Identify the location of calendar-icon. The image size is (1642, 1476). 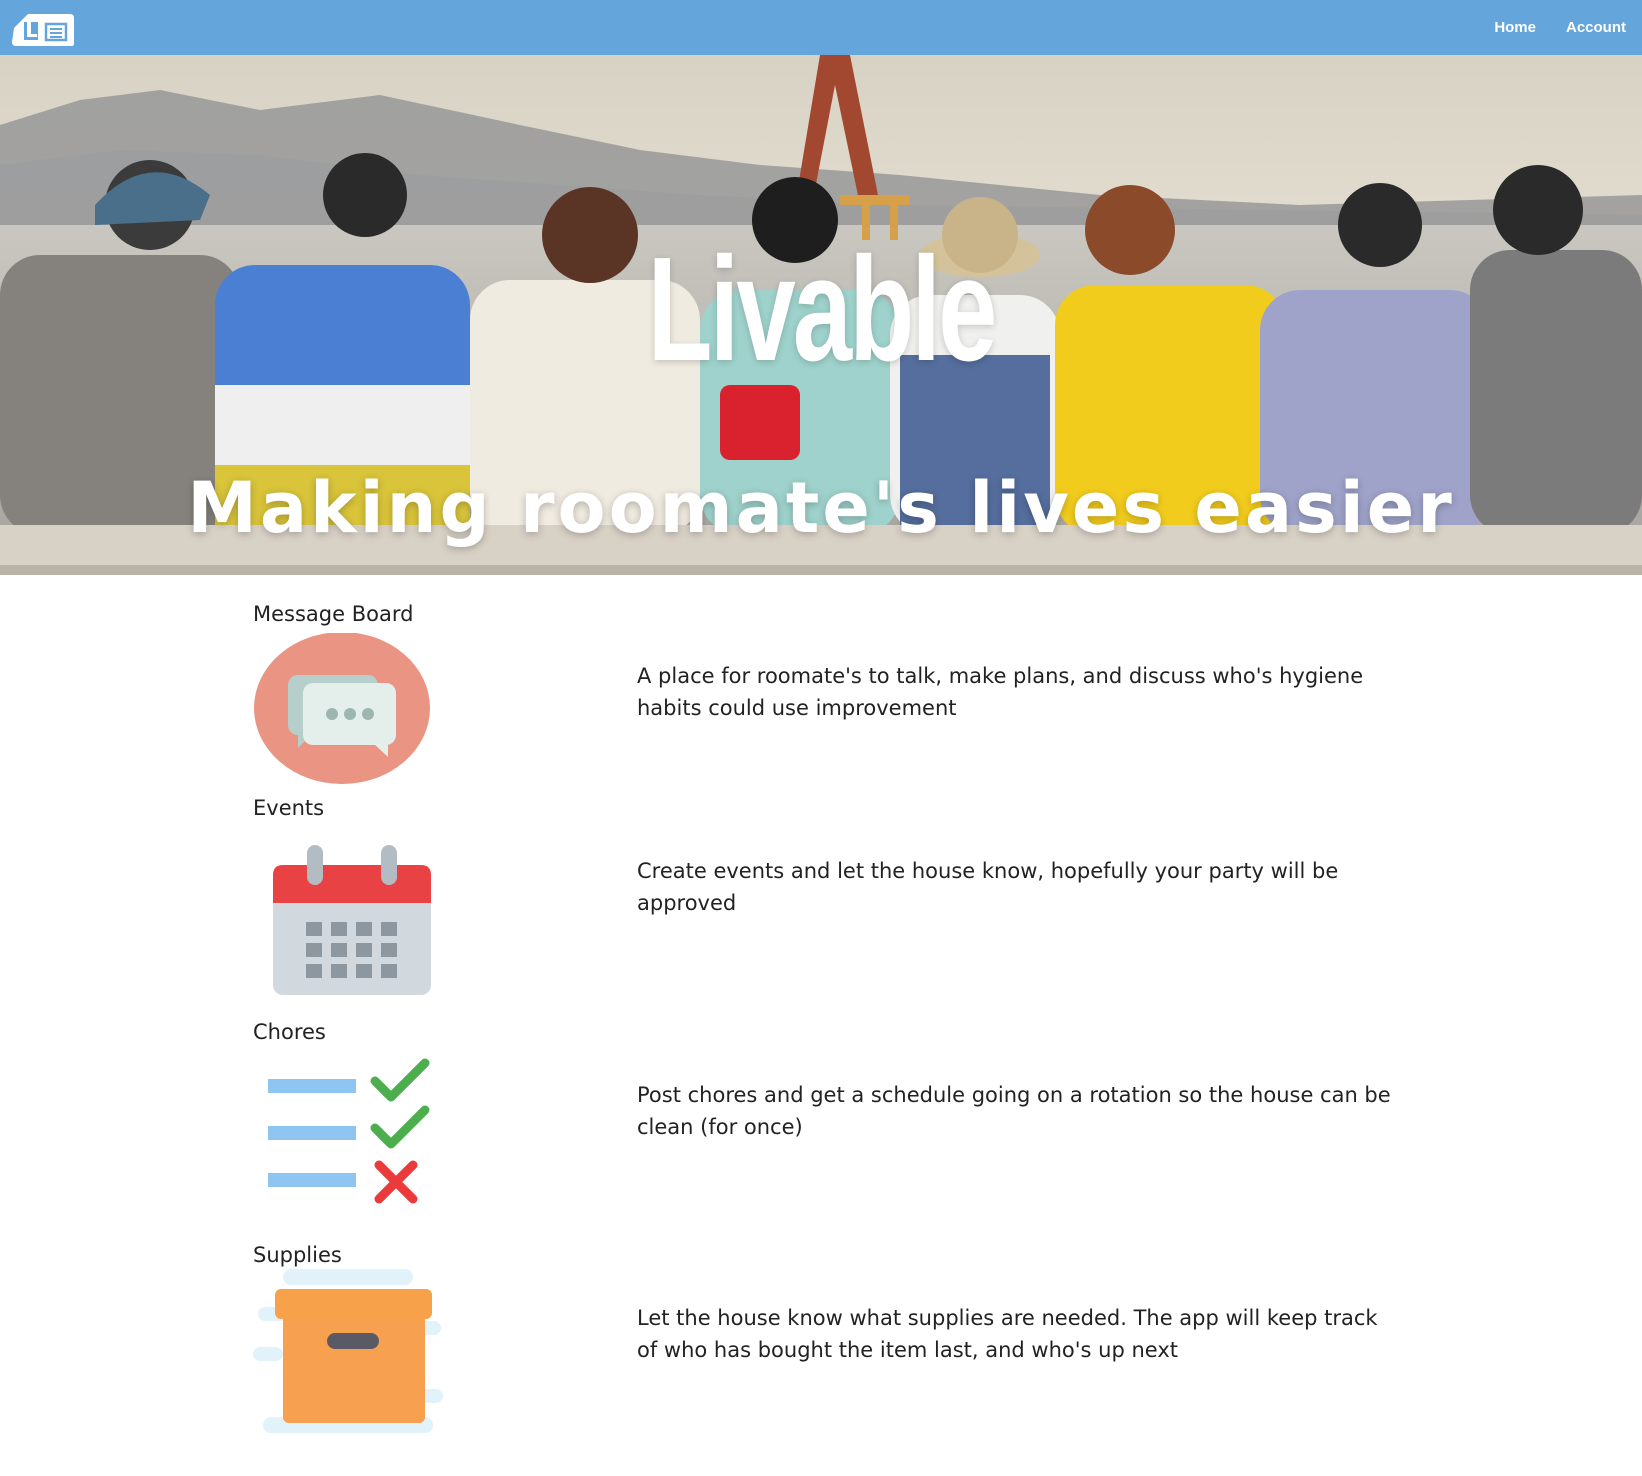
(348, 918).